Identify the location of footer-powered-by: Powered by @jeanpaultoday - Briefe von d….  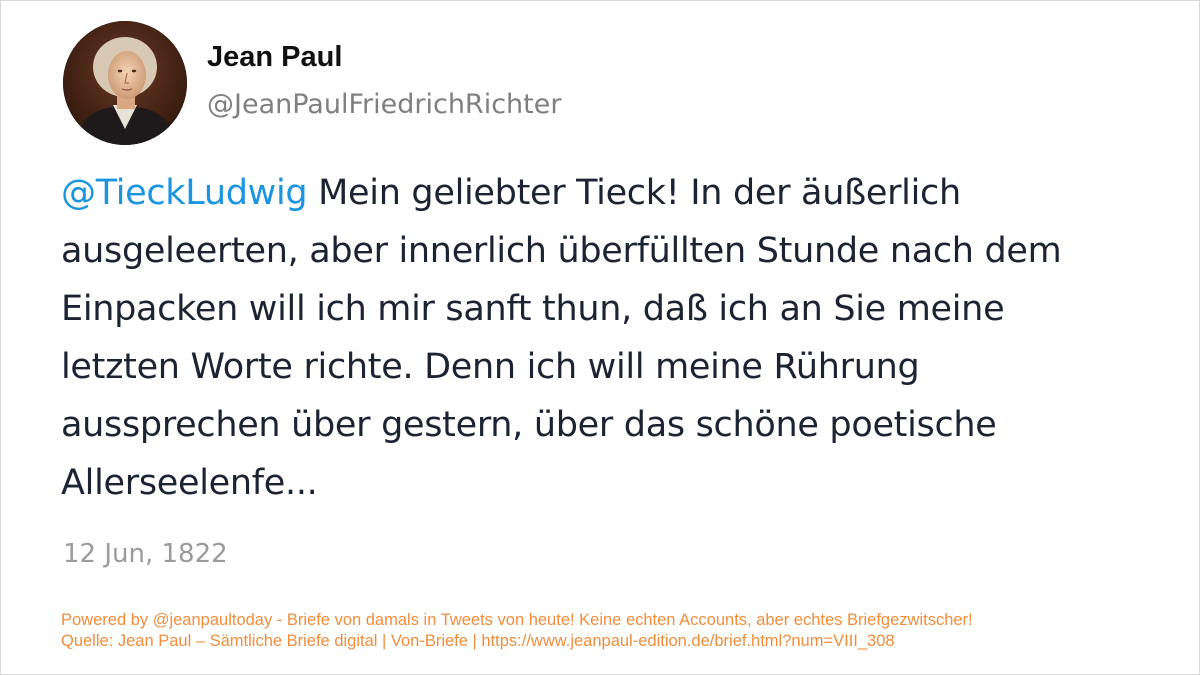
(517, 620).